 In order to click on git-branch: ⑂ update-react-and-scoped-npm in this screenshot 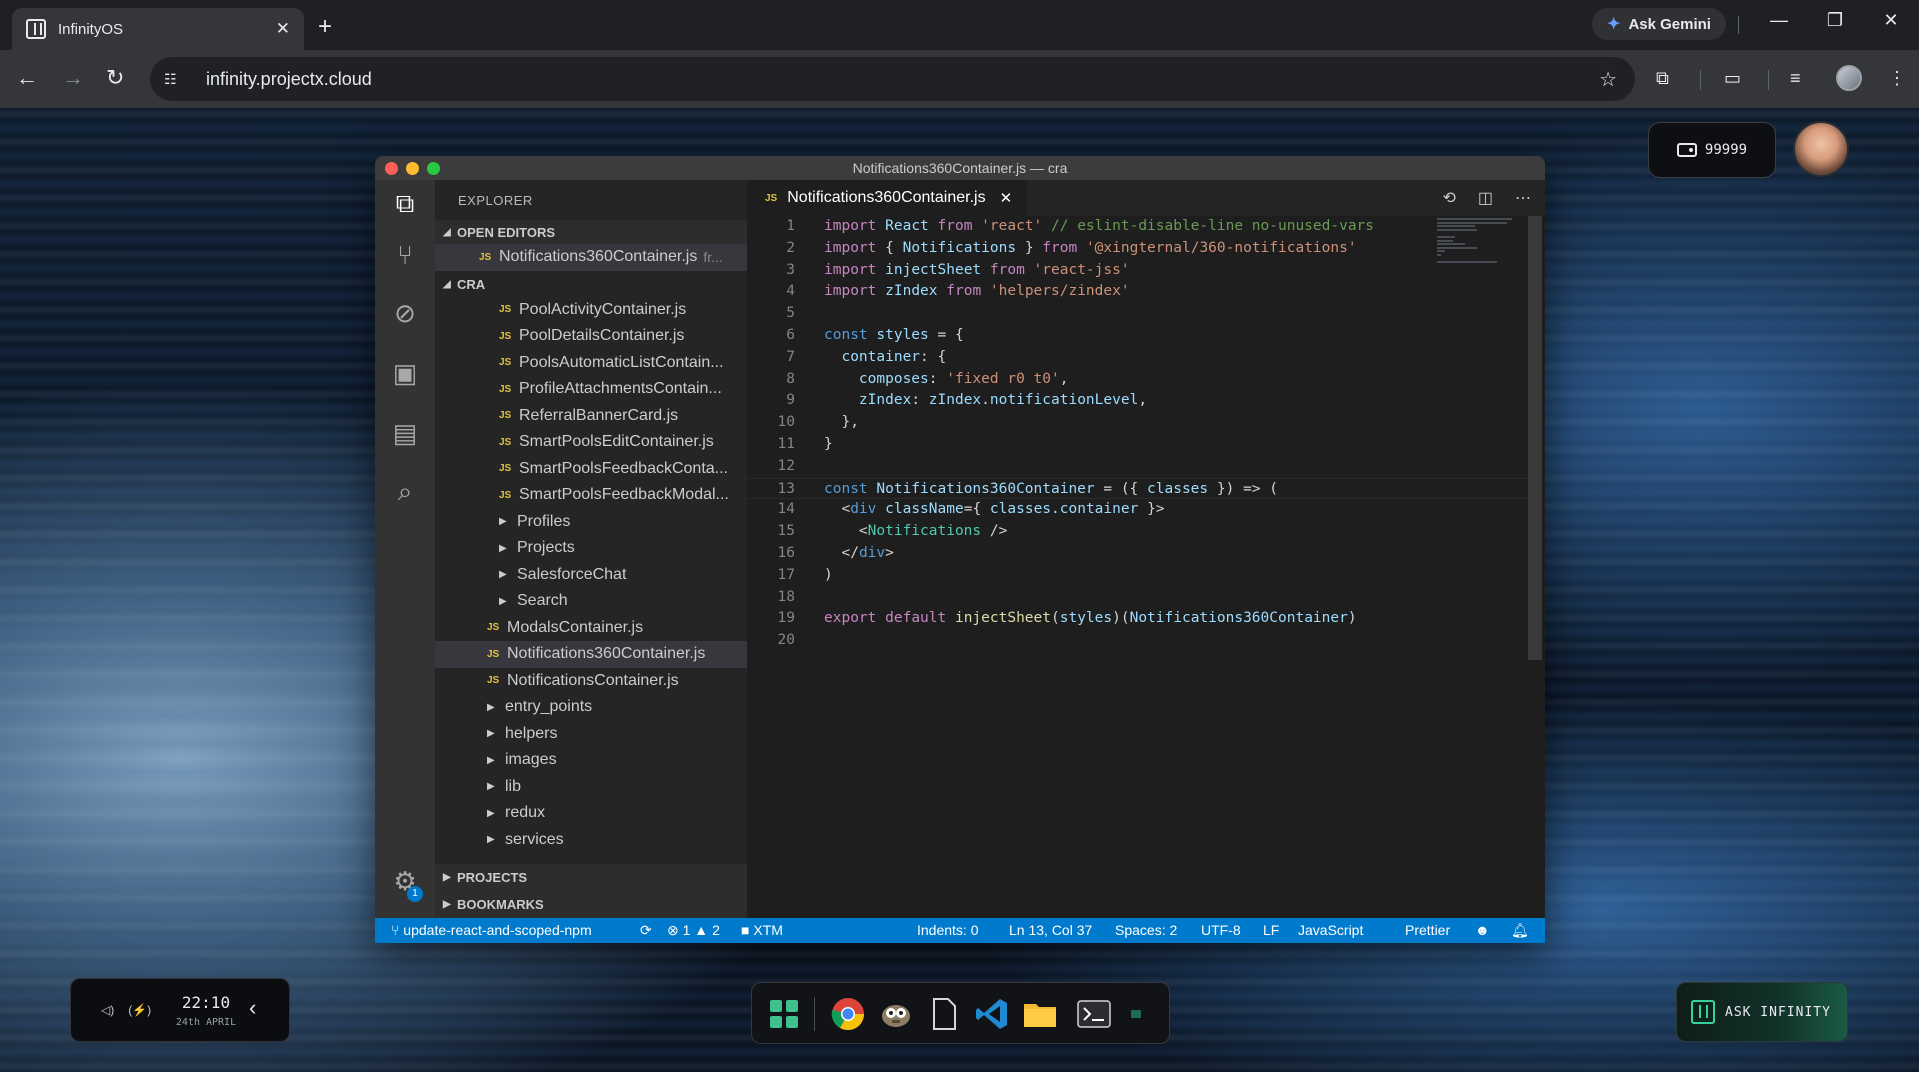, I will do `click(491, 930)`.